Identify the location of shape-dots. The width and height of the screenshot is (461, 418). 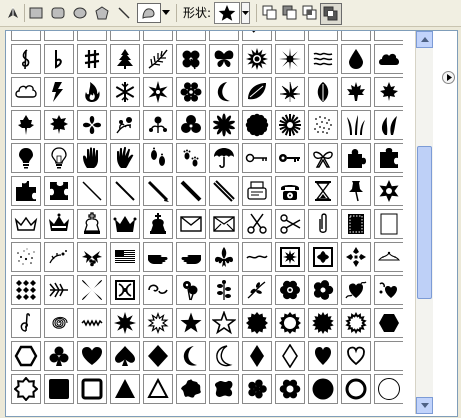
(323, 125).